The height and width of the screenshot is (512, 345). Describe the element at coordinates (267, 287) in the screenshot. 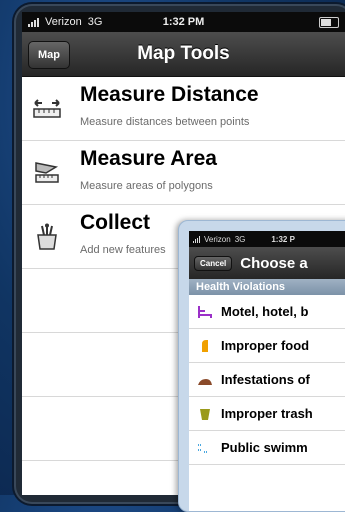

I see `section-header: Health Violations` at that location.